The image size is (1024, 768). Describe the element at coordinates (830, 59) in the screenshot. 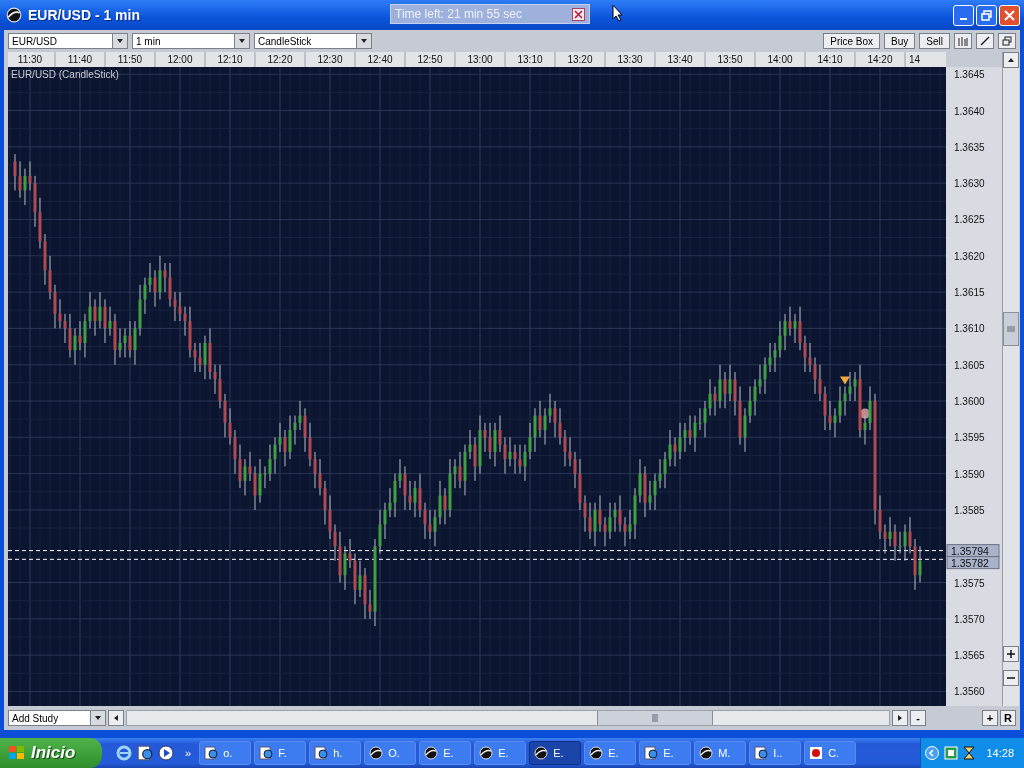

I see `time-label: 14:10` at that location.